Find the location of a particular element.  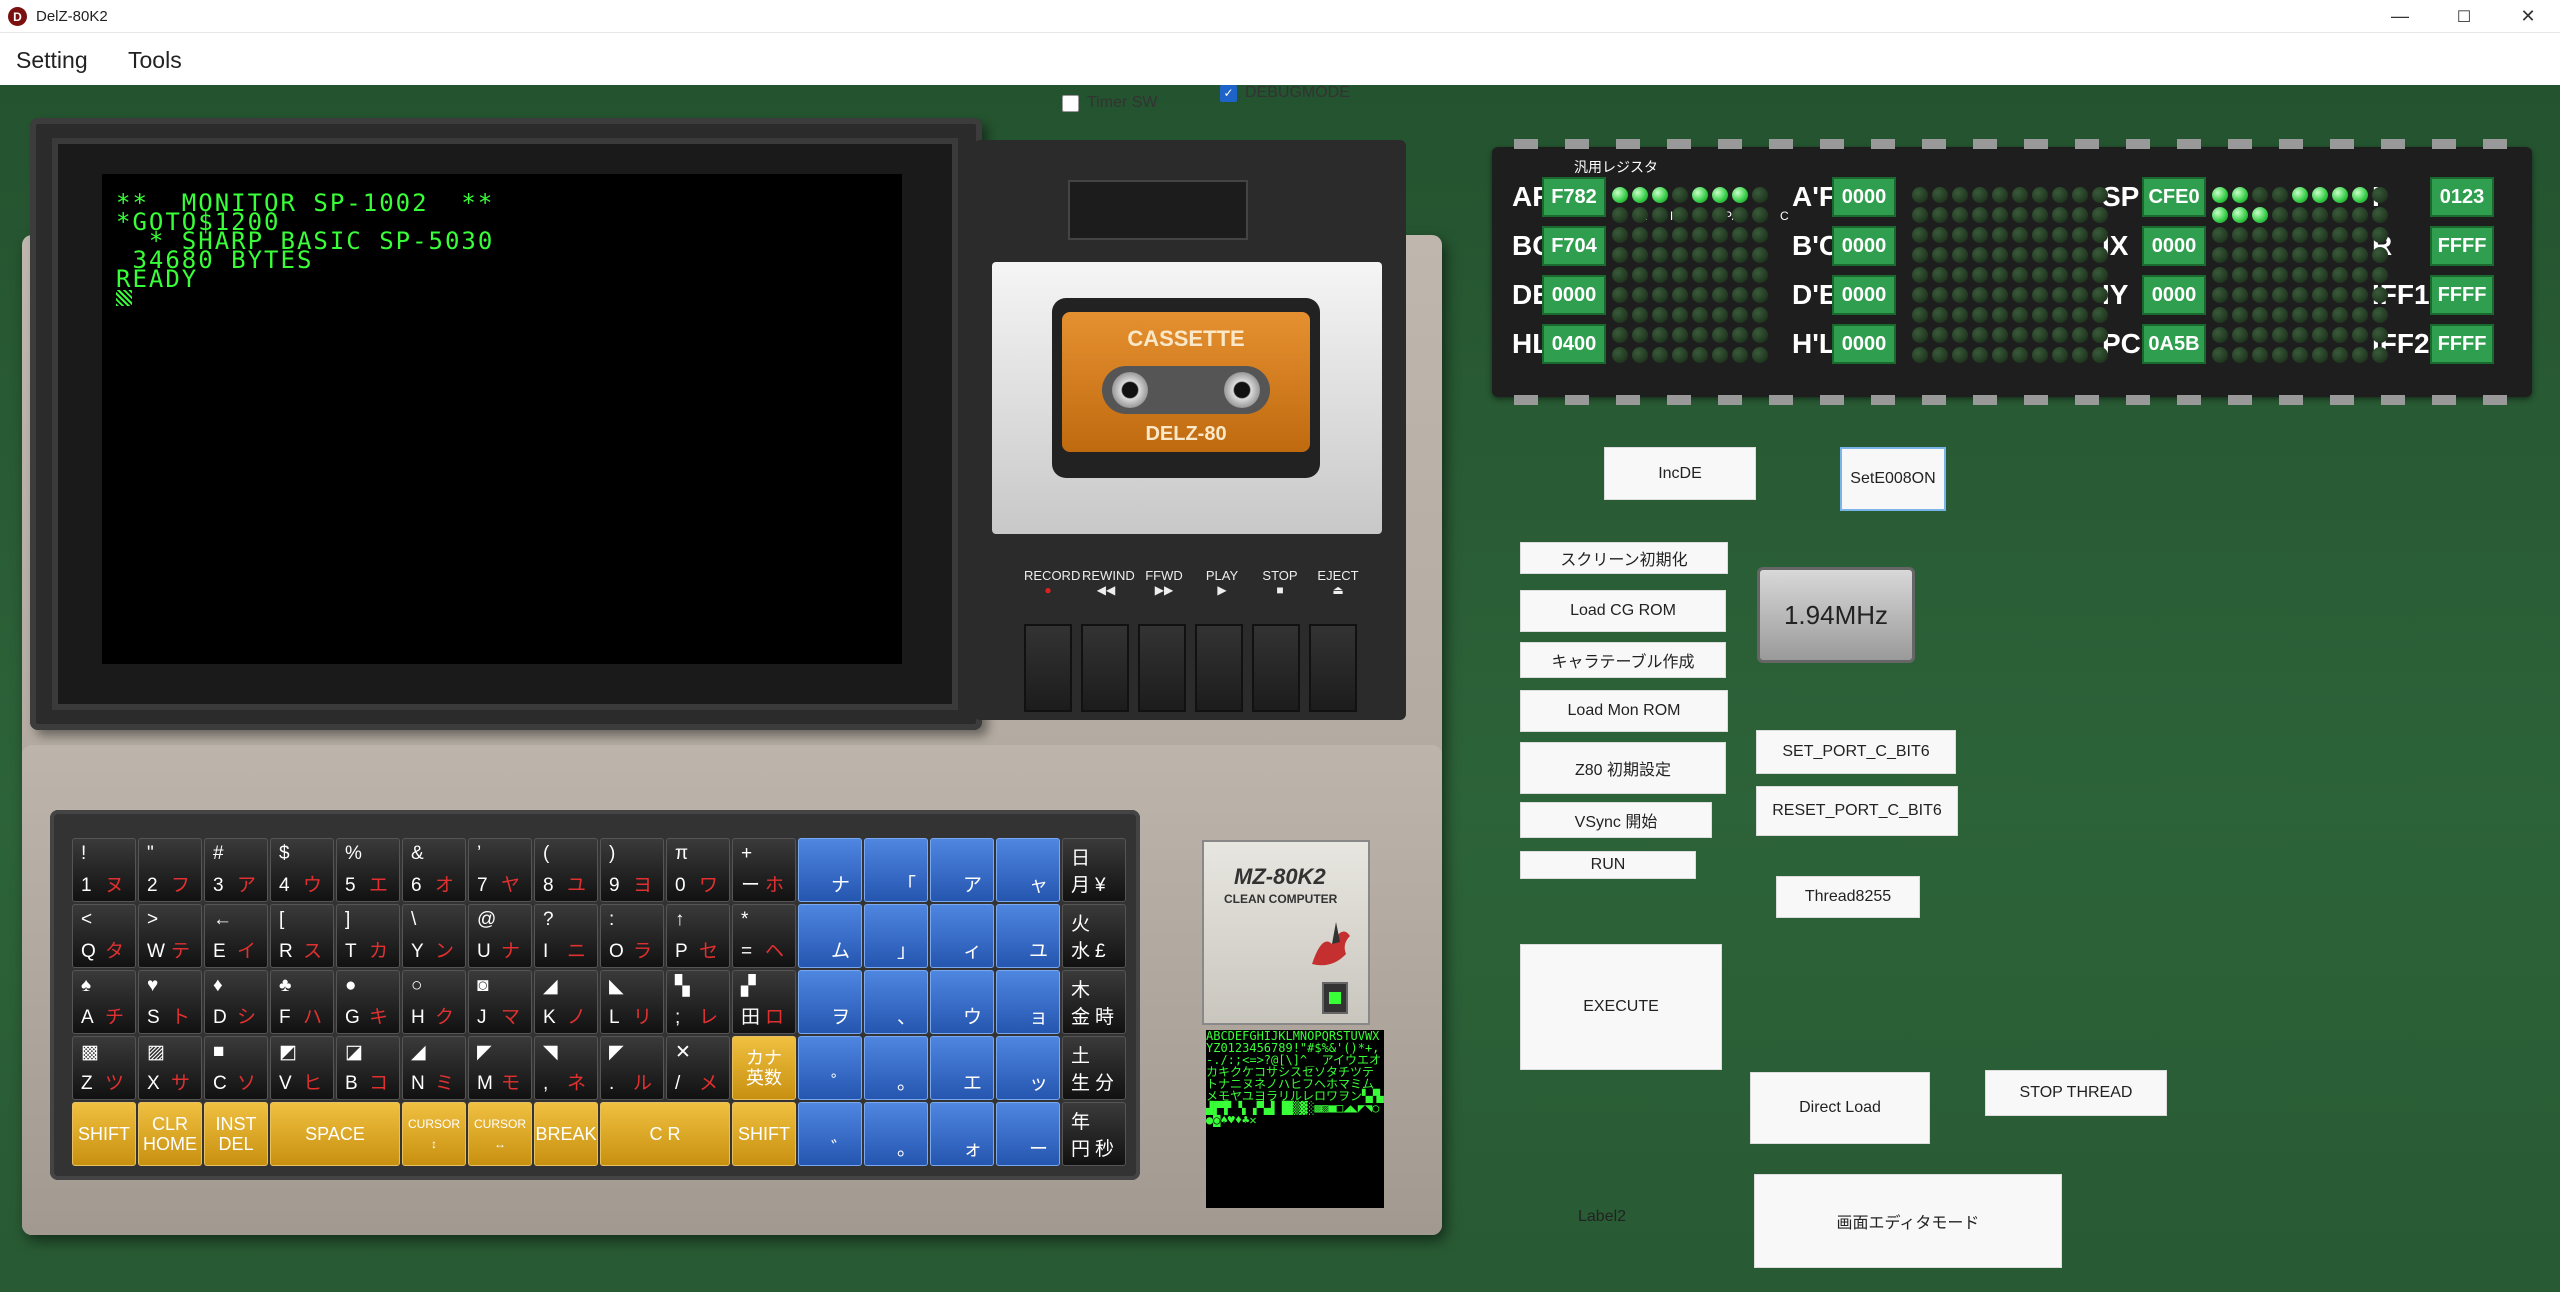

key-1-0: <Qタ is located at coordinates (104, 936).